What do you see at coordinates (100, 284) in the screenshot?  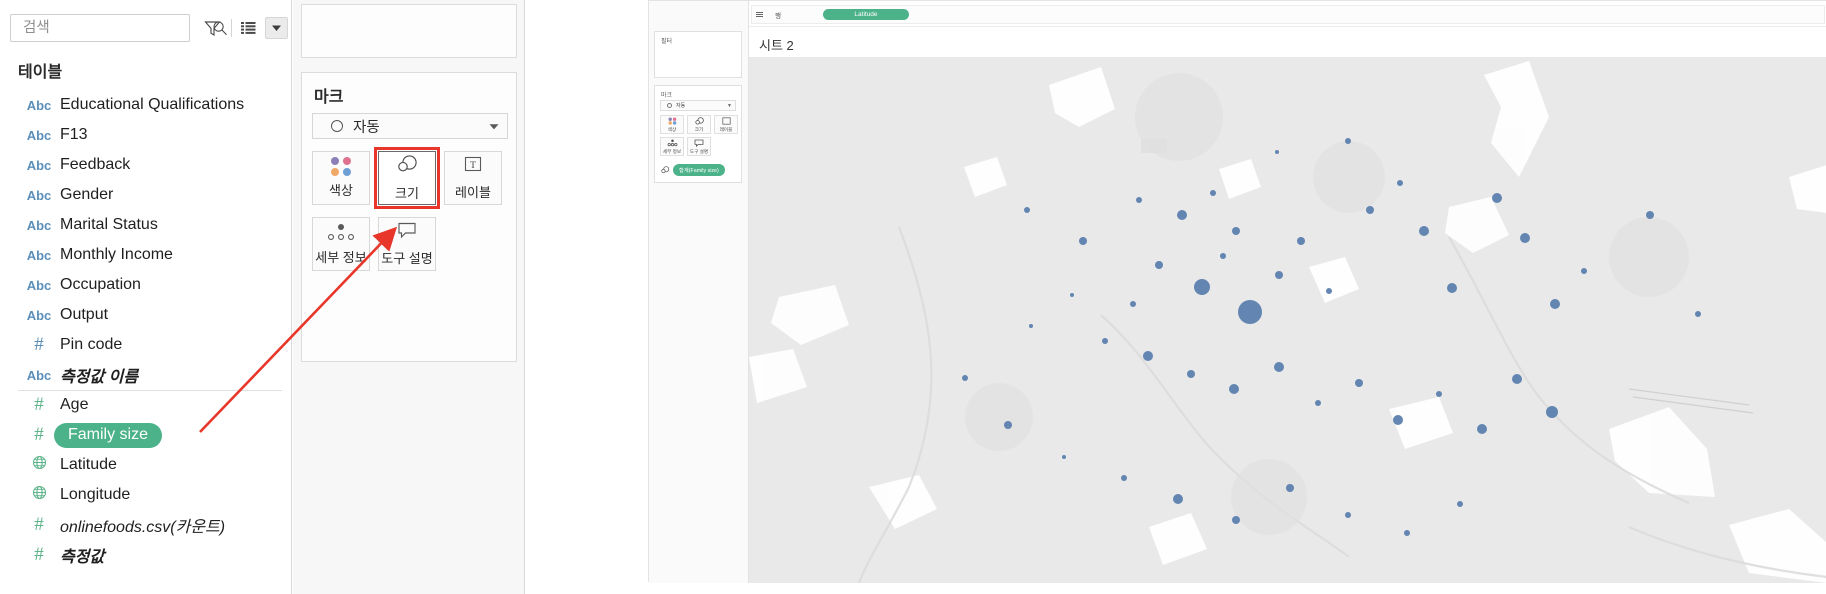 I see `field-label: Occupation` at bounding box center [100, 284].